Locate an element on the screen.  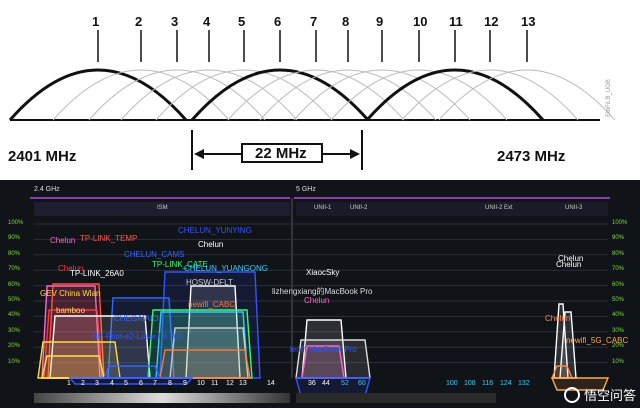
network-label: newifi_CABC is located at coordinates (212, 304).